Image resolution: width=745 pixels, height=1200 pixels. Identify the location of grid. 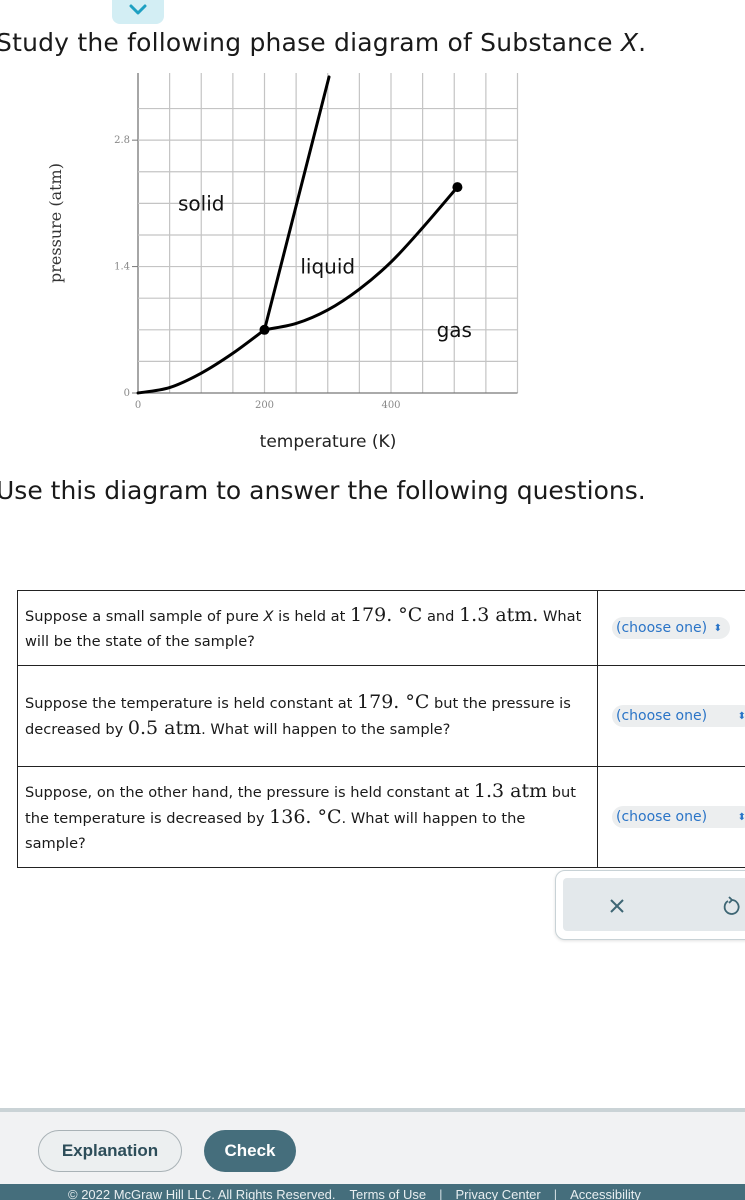
(325, 233).